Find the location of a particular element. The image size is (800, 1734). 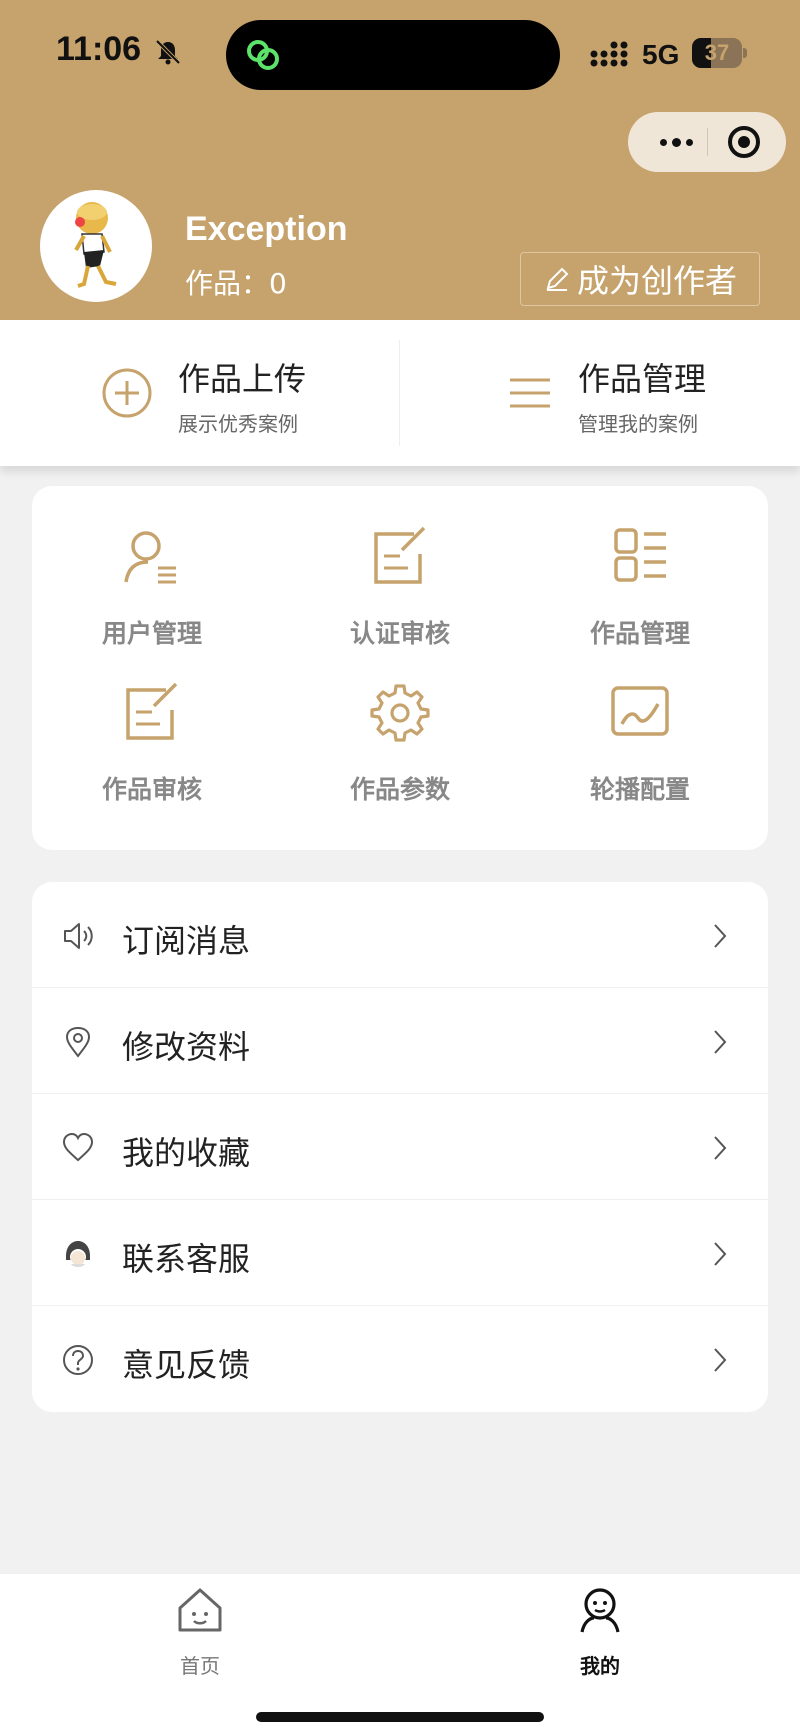

menu-item-label: 意见反馈 is located at coordinates (186, 1365).